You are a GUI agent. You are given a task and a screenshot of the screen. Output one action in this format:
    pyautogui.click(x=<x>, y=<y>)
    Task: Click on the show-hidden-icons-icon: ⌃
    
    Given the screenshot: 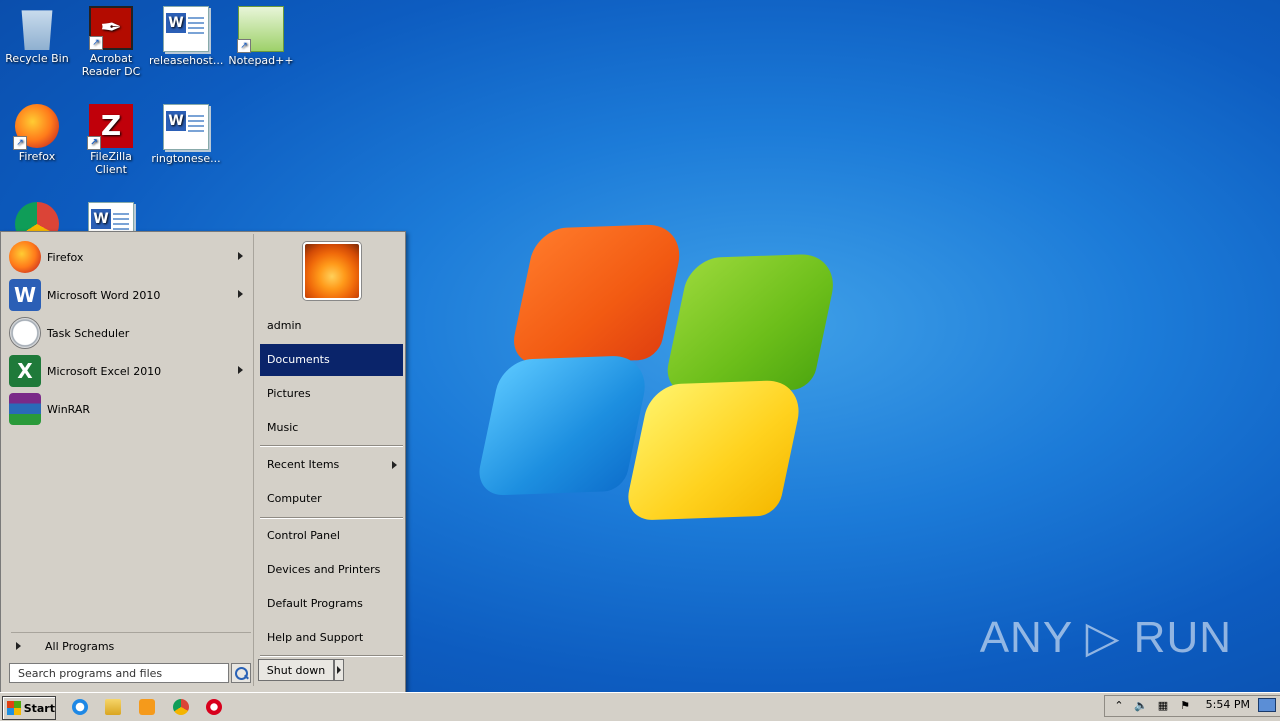 What is the action you would take?
    pyautogui.click(x=1119, y=706)
    